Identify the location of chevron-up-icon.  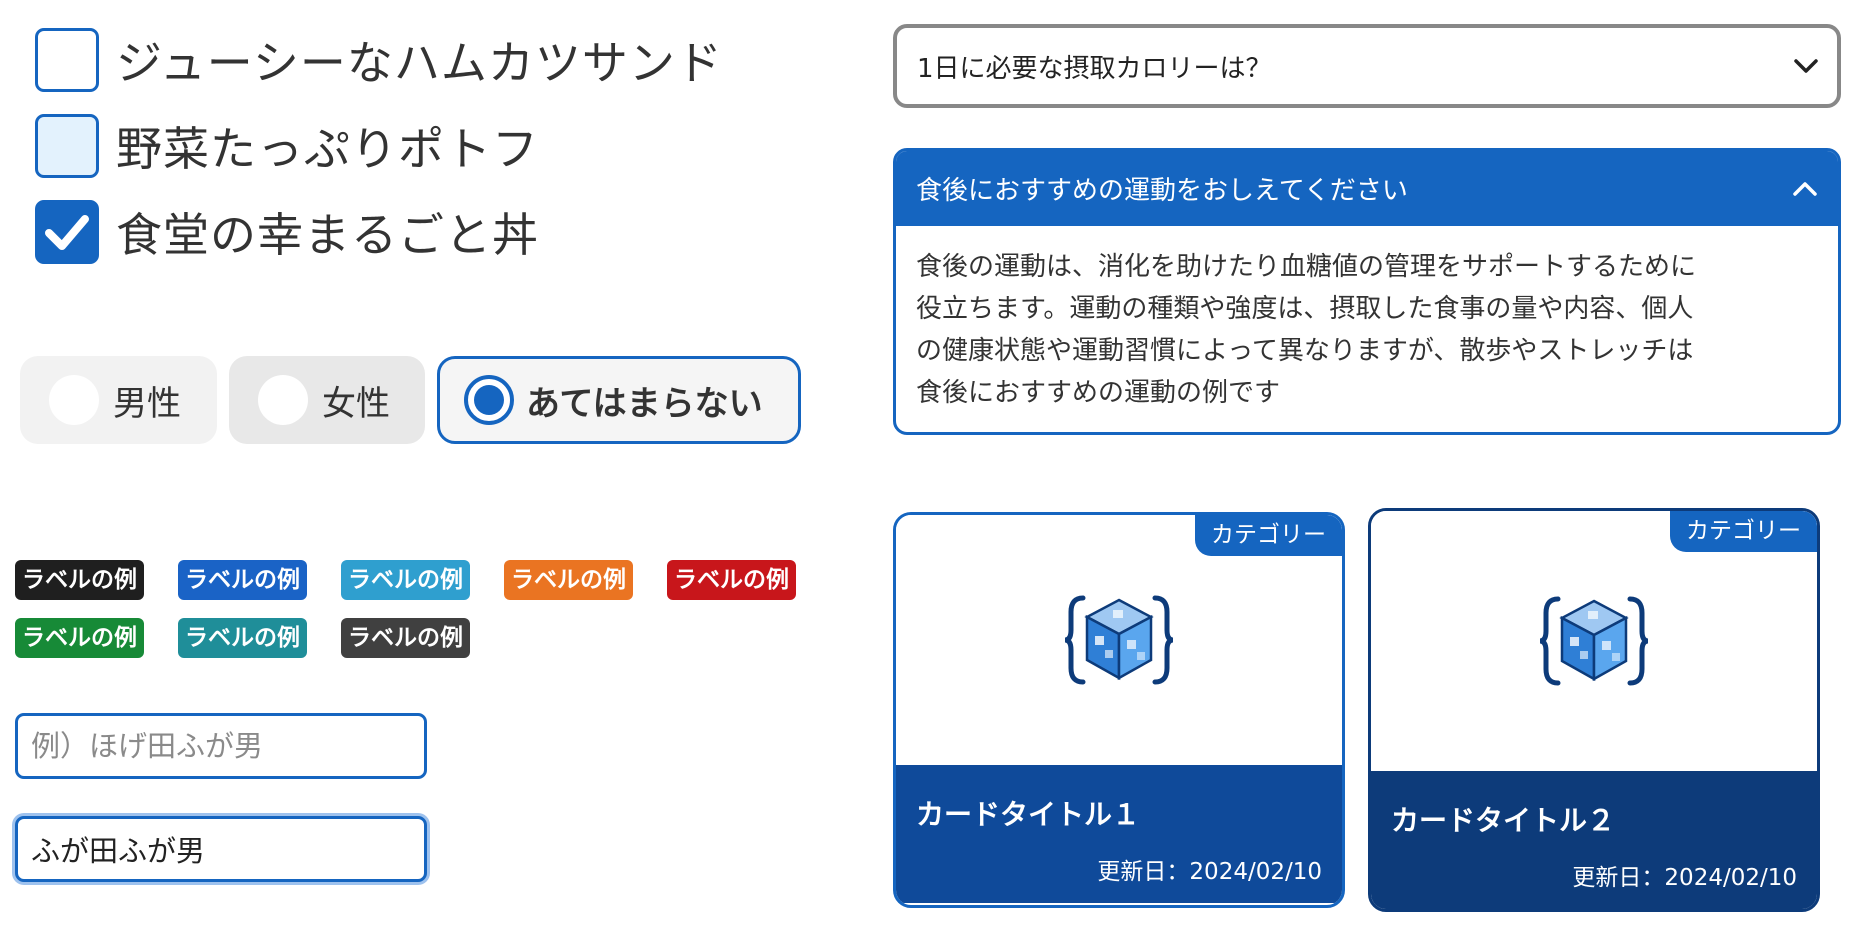
(1805, 188).